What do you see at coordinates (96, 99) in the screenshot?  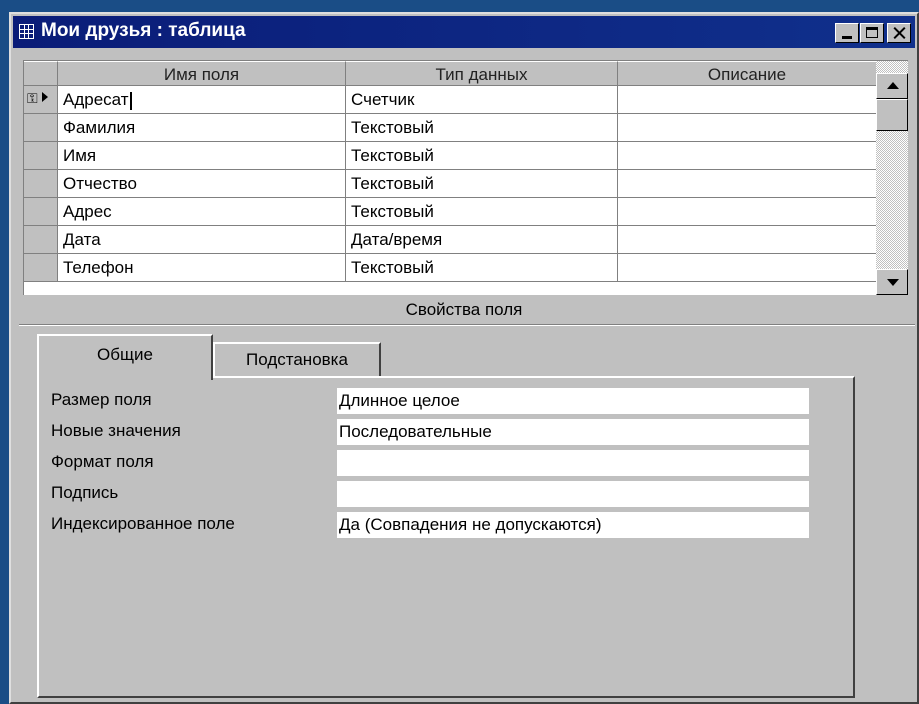 I see `field-name-text: Адресат` at bounding box center [96, 99].